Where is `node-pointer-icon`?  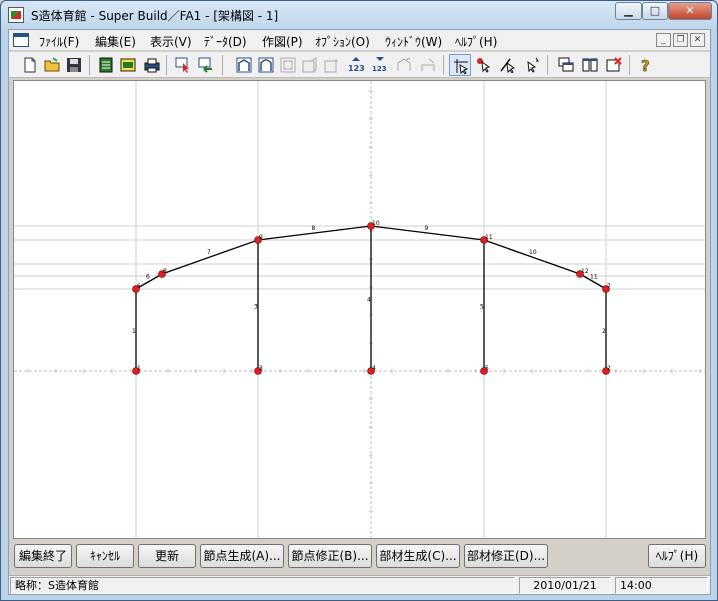
node-pointer-icon is located at coordinates (484, 65).